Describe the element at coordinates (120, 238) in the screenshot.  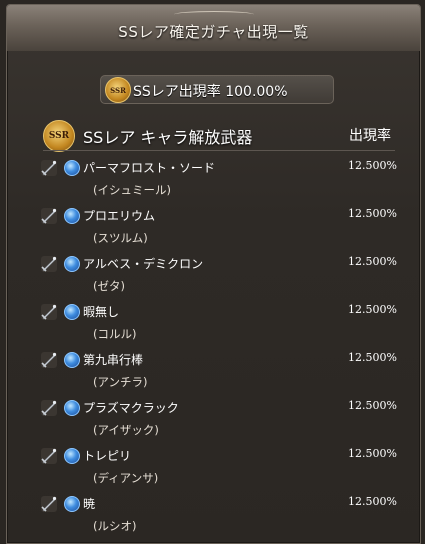
I see `character-name: (スツルム)` at that location.